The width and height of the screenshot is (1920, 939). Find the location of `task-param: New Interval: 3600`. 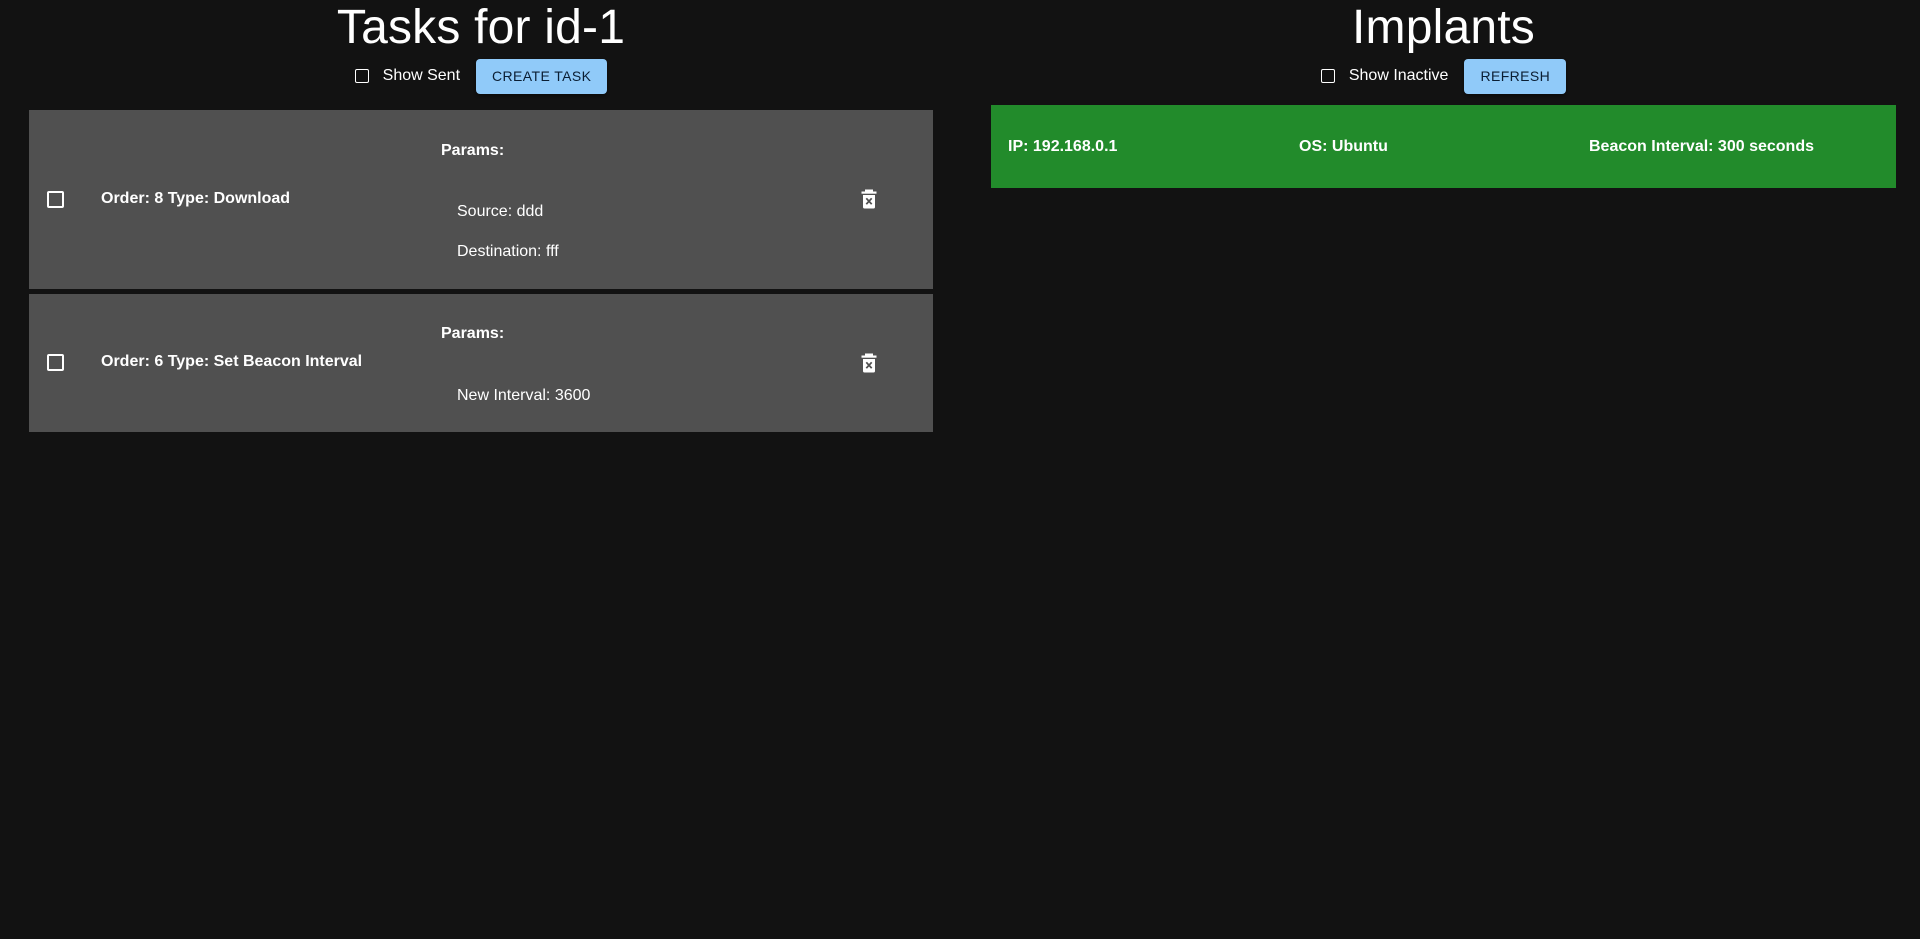

task-param: New Interval: 3600 is located at coordinates (524, 395).